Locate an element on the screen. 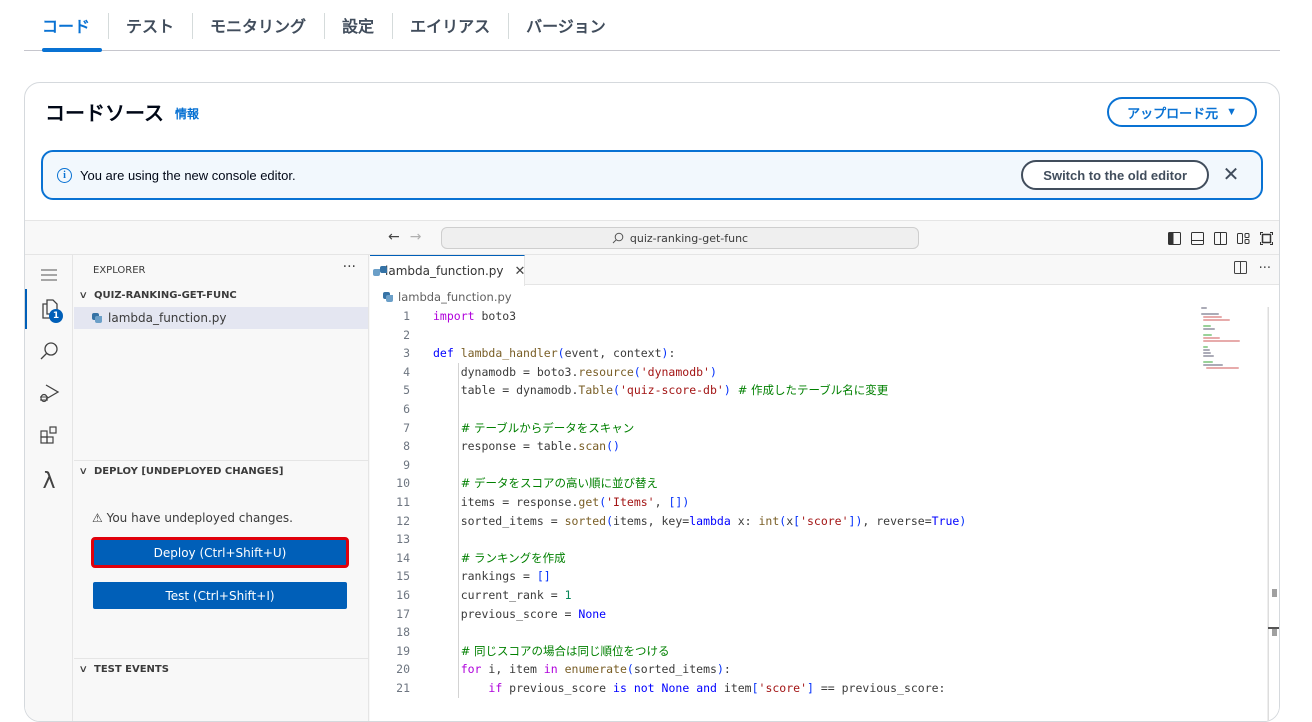  extensions-icon is located at coordinates (49, 435).